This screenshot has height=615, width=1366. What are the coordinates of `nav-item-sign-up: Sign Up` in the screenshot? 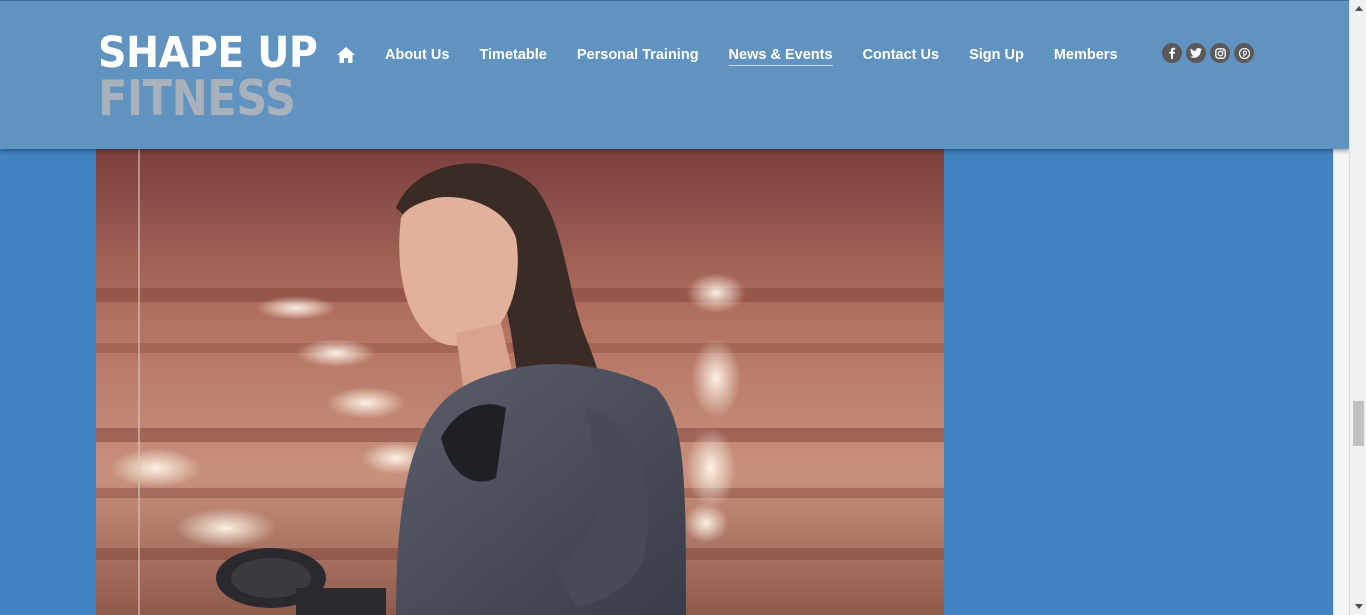 It's located at (996, 56).